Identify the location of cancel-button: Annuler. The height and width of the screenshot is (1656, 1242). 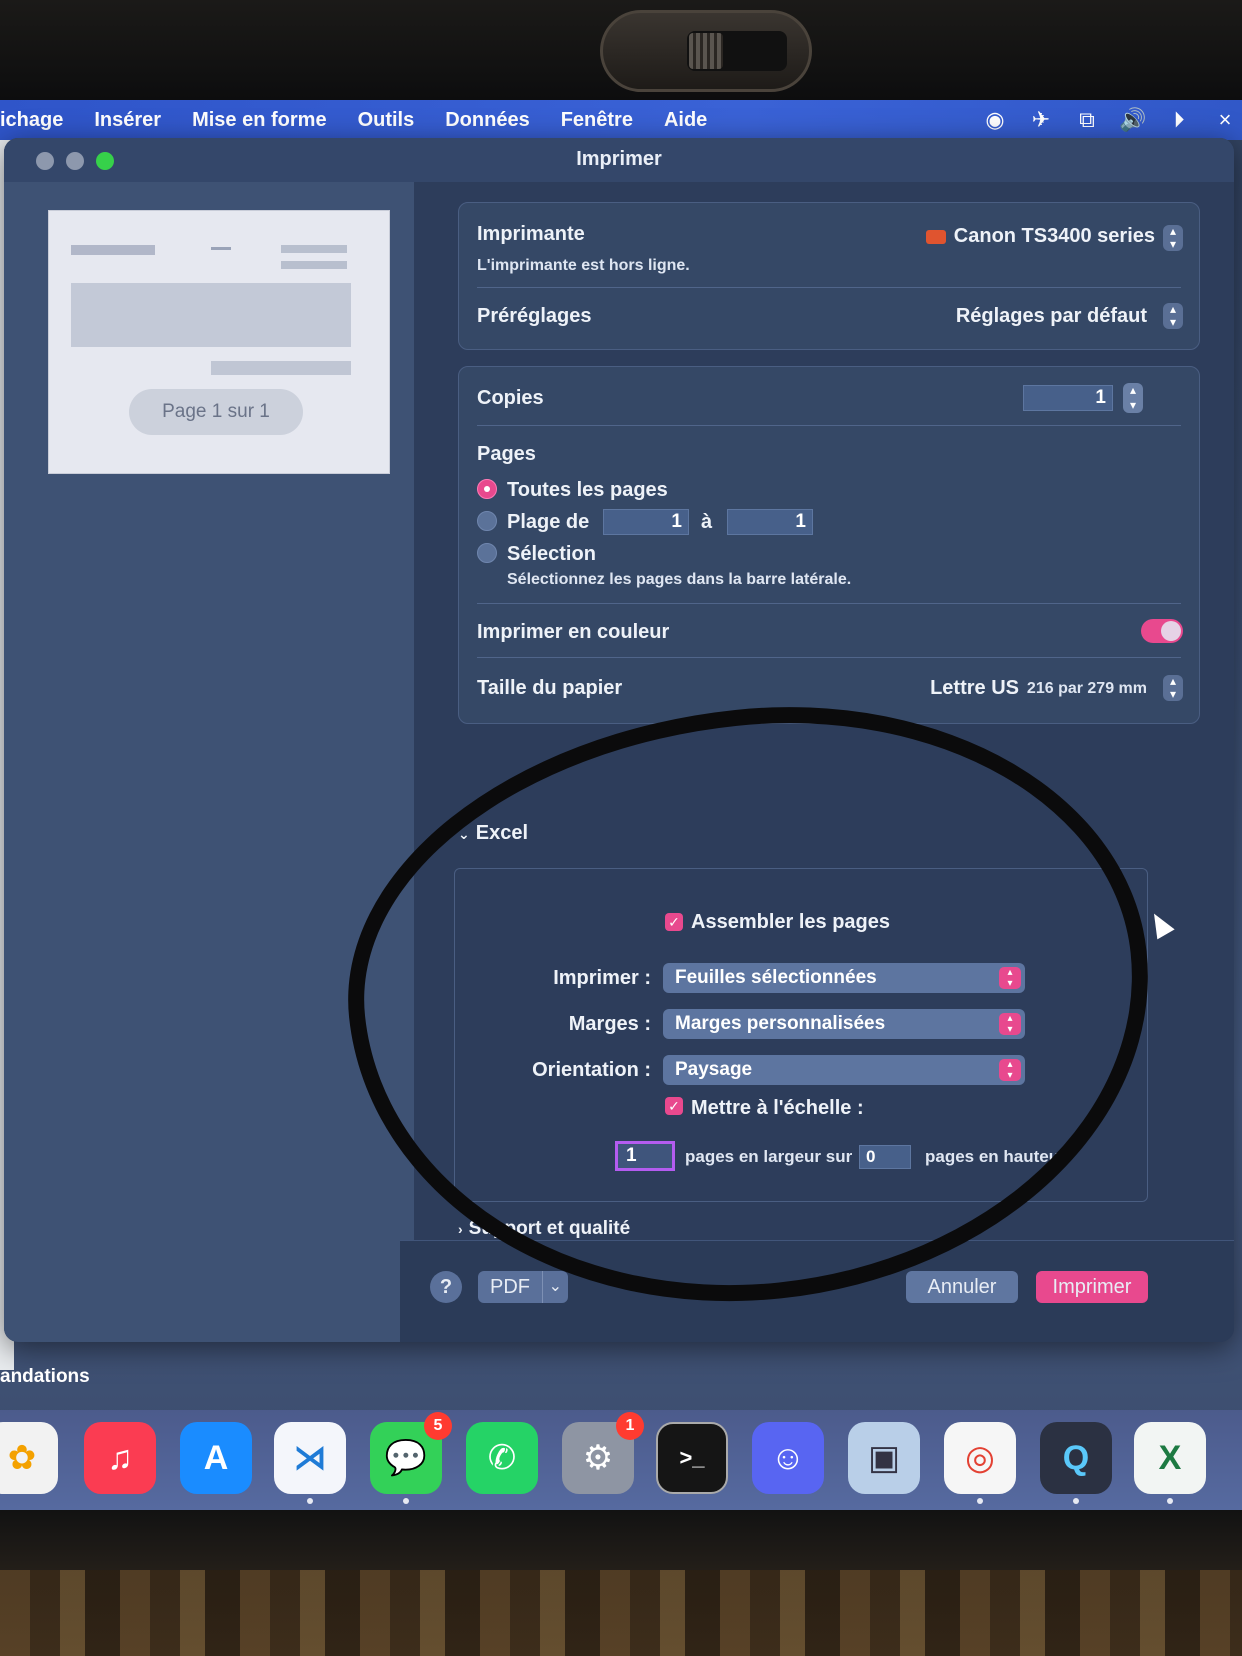
(962, 1287).